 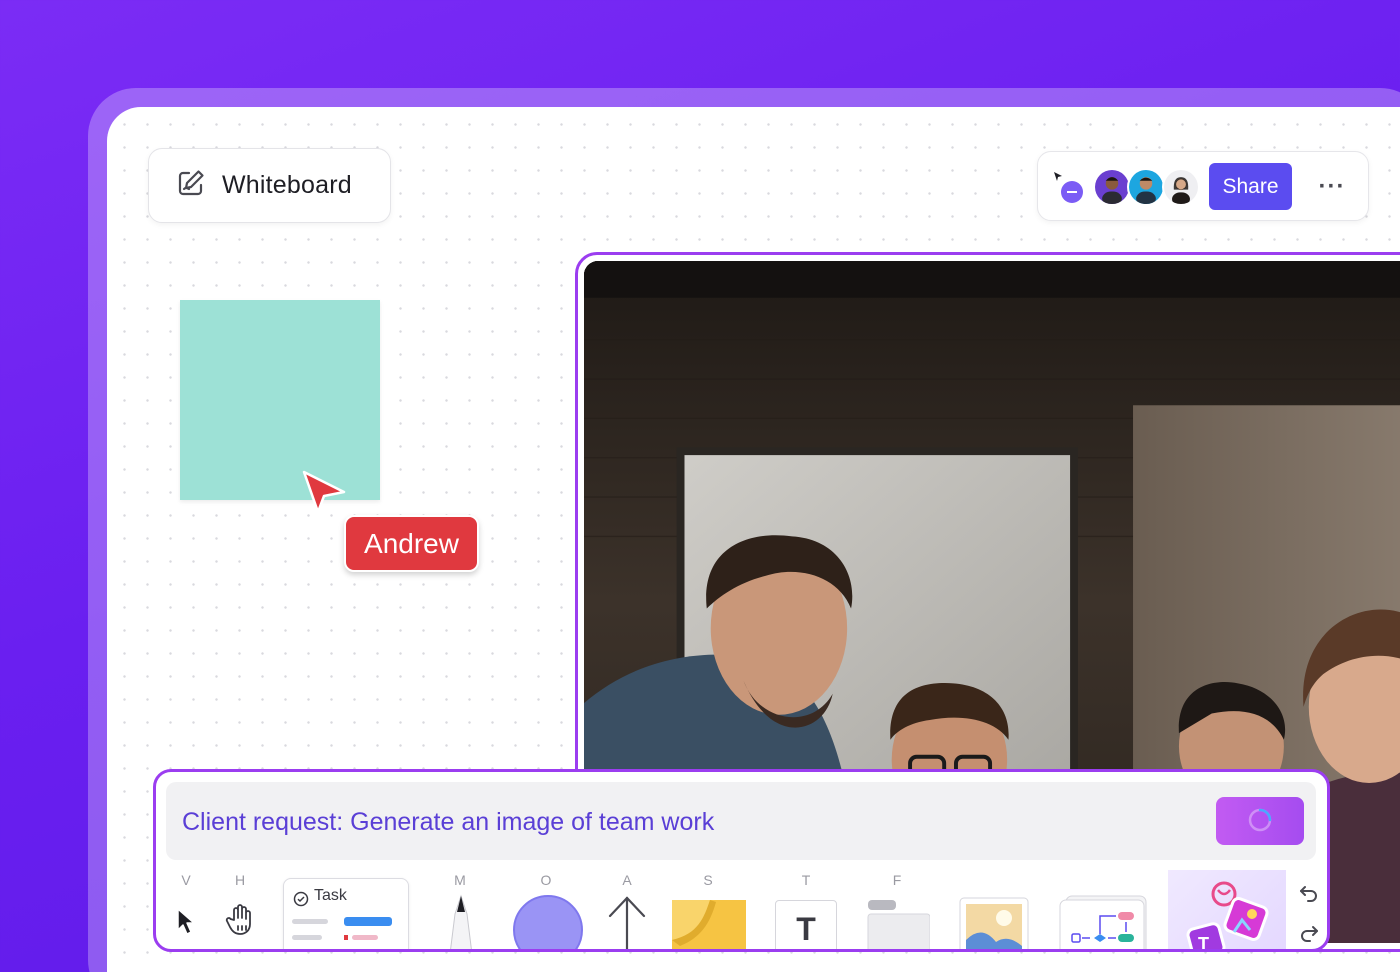 What do you see at coordinates (460, 880) in the screenshot?
I see `shortcut-label: M` at bounding box center [460, 880].